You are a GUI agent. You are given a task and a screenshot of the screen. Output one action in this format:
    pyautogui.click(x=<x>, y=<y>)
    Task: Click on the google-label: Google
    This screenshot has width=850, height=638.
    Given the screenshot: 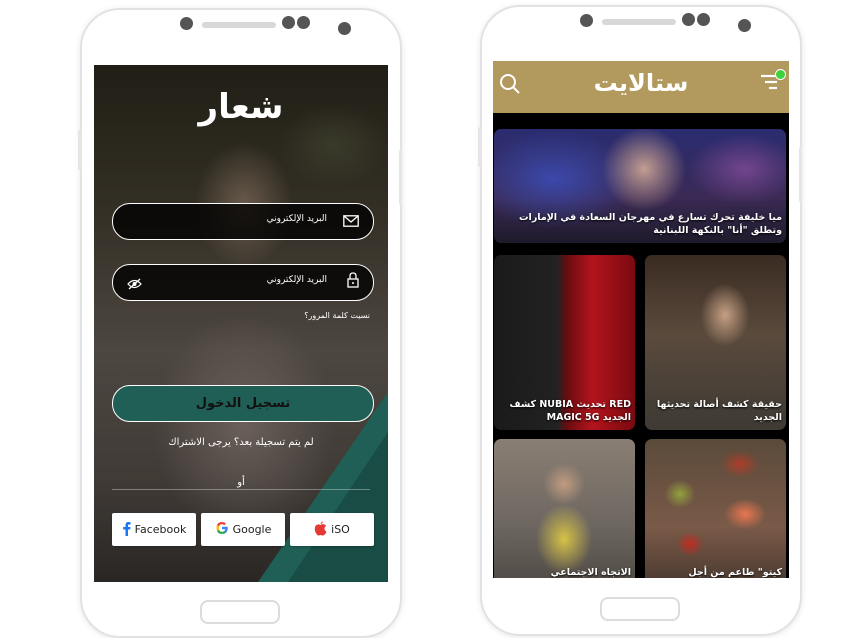 What is the action you would take?
    pyautogui.click(x=252, y=529)
    